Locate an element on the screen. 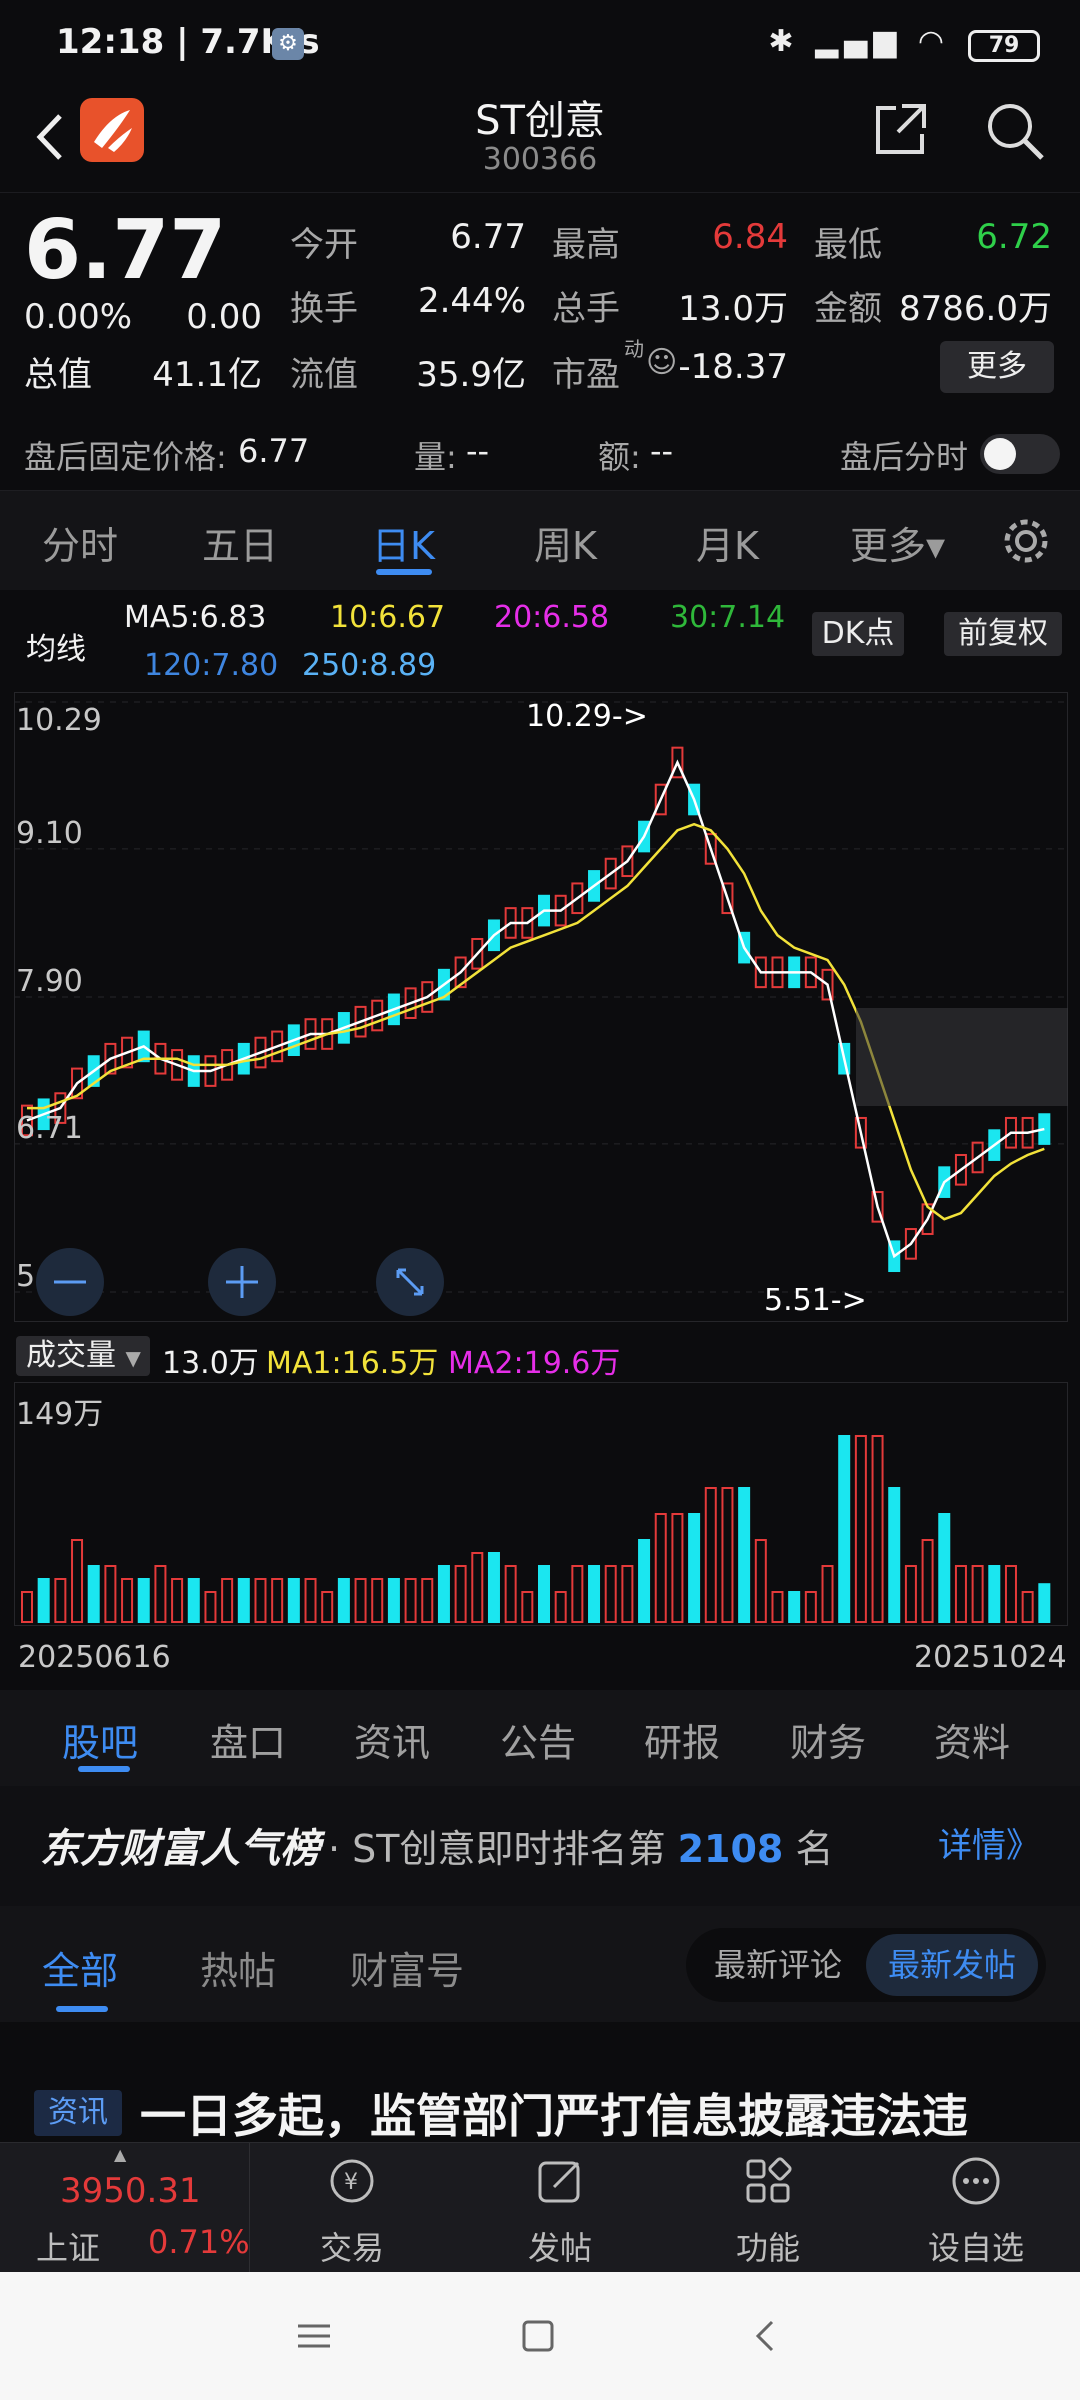 The width and height of the screenshot is (1080, 2400). float-label: 流值 is located at coordinates (324, 375).